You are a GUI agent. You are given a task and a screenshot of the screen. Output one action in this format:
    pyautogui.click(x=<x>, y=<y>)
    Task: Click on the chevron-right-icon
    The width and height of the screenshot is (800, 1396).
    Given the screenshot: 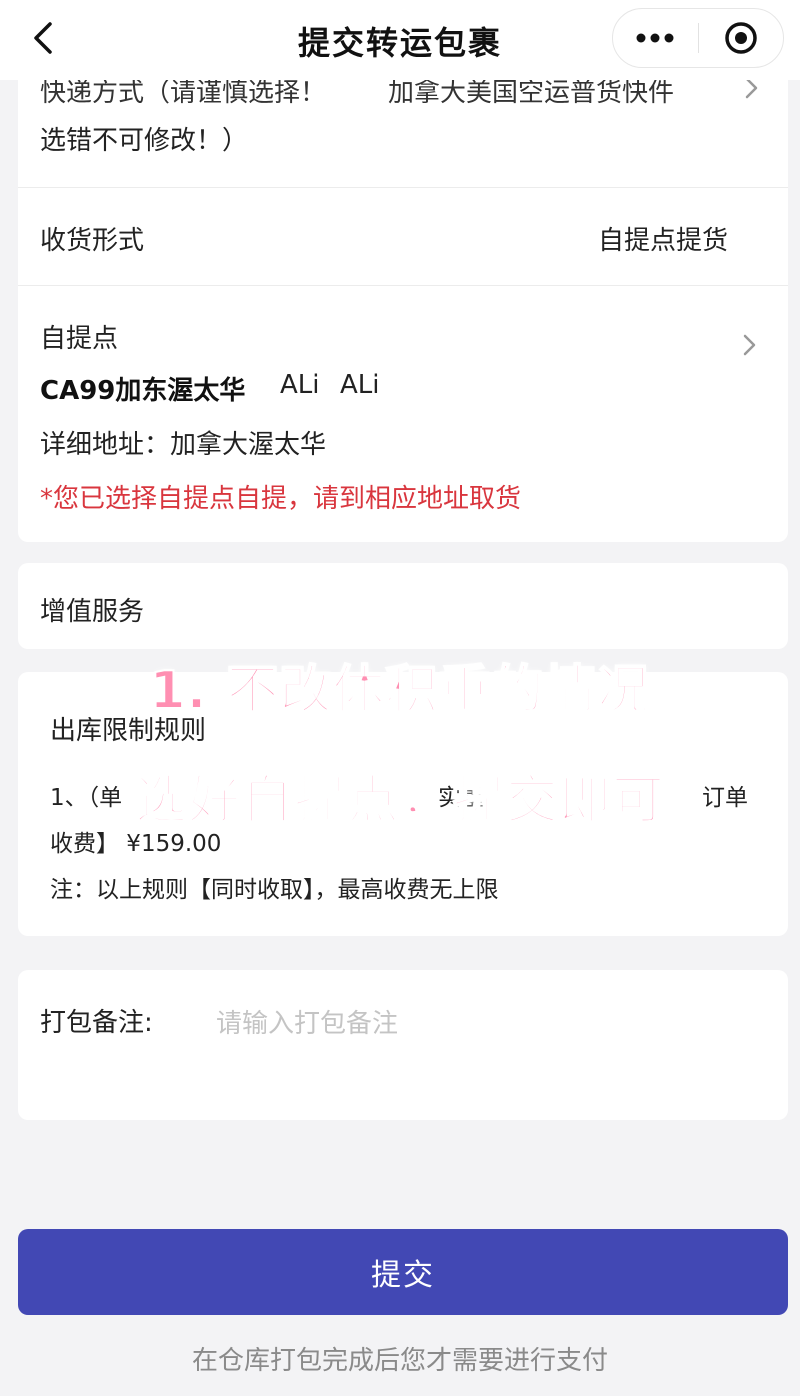 What is the action you would take?
    pyautogui.click(x=750, y=345)
    